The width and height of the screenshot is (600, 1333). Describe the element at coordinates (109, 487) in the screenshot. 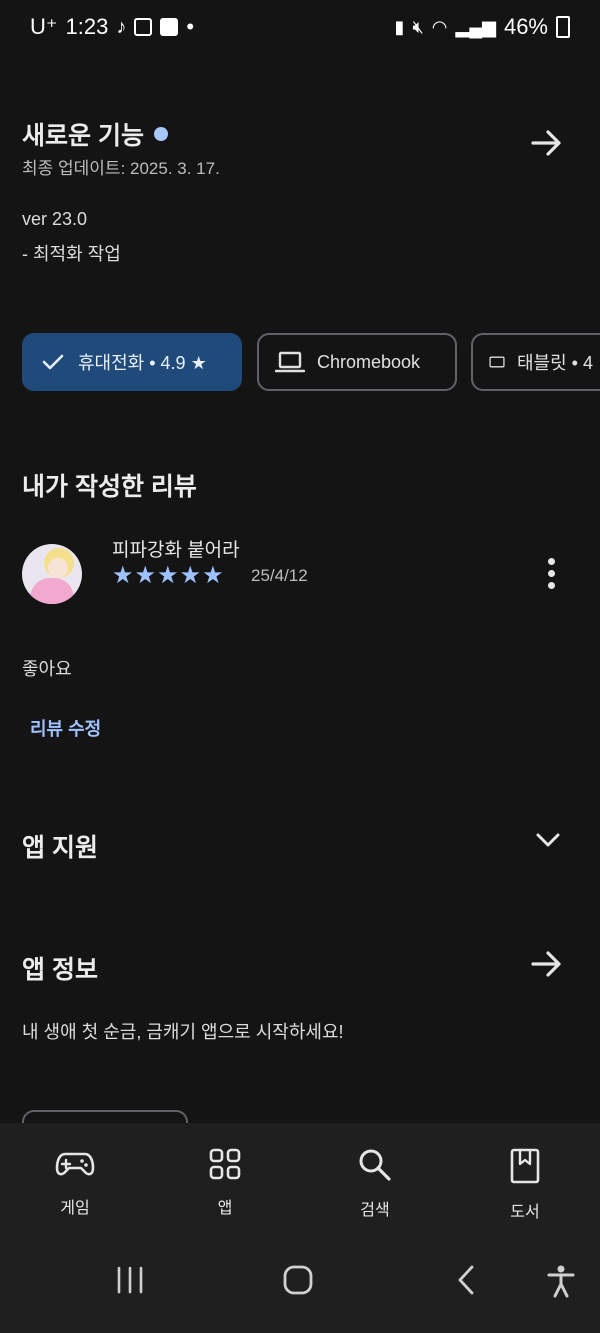

I see `my-review-heading: 내가 작성한 리뷰` at that location.